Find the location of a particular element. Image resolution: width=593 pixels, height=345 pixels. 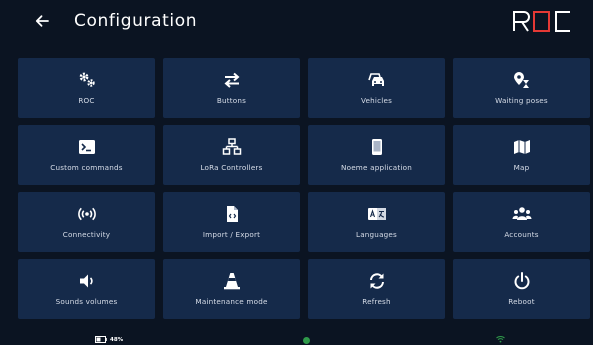

page-title: Configuration is located at coordinates (136, 21).